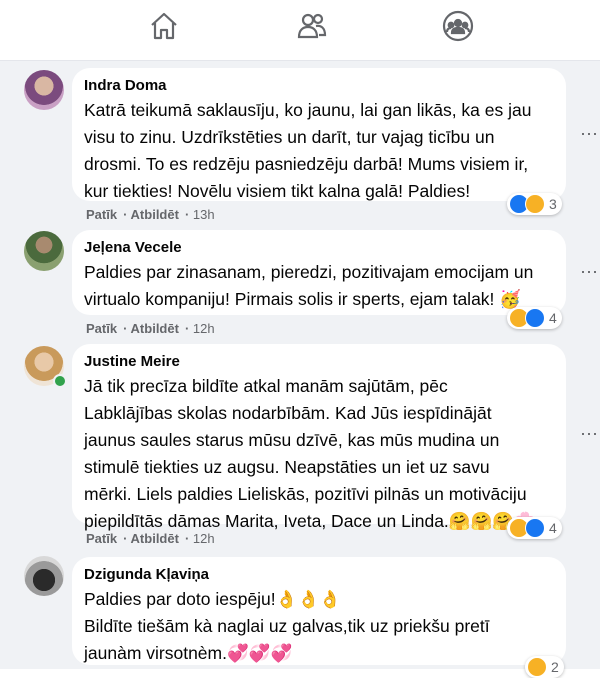  I want to click on reaction-summary: 2, so click(544, 667).